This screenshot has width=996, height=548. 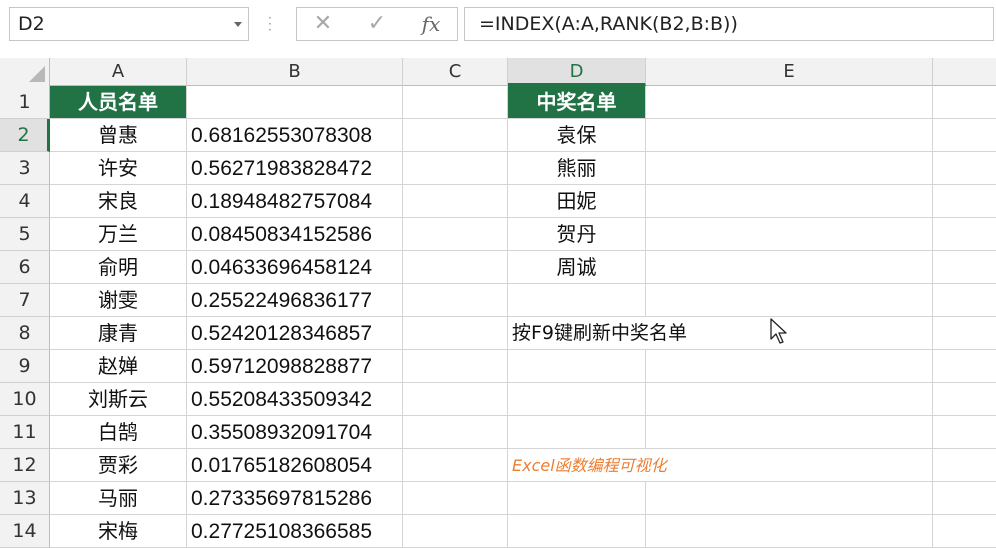 What do you see at coordinates (118, 432) in the screenshot?
I see `name-cell: 白鹄` at bounding box center [118, 432].